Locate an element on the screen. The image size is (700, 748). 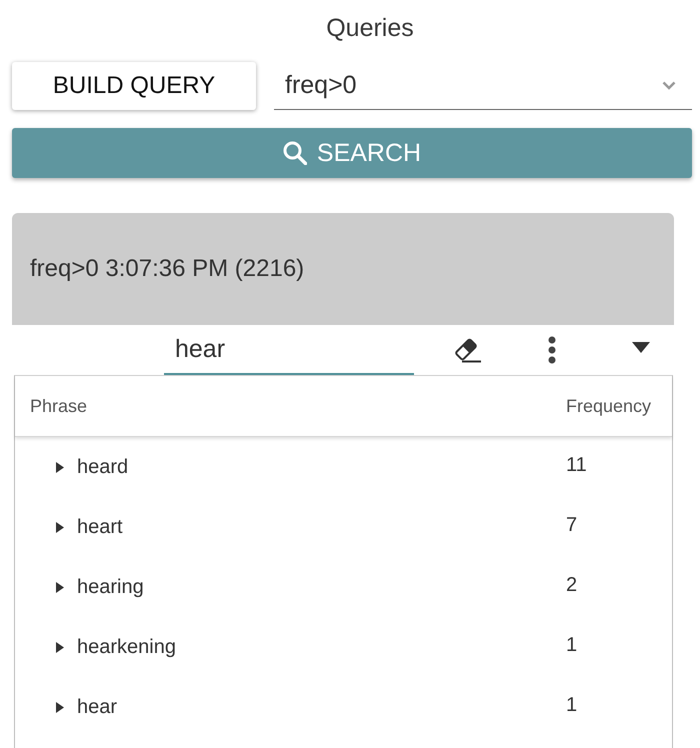
frequency-cell: 7 is located at coordinates (572, 525).